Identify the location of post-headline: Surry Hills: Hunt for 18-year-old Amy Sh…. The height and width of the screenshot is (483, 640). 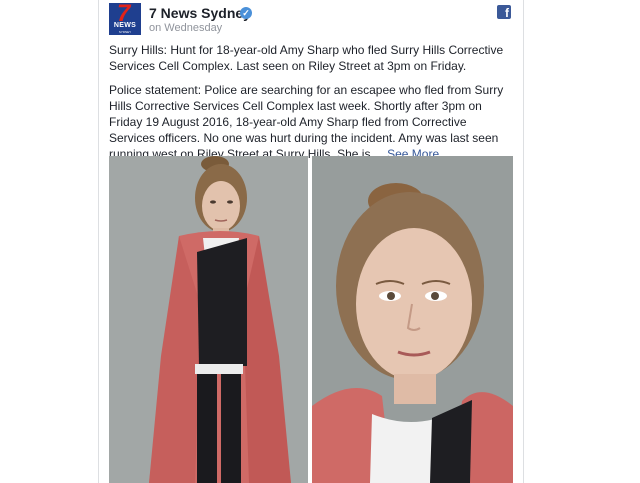
(306, 58).